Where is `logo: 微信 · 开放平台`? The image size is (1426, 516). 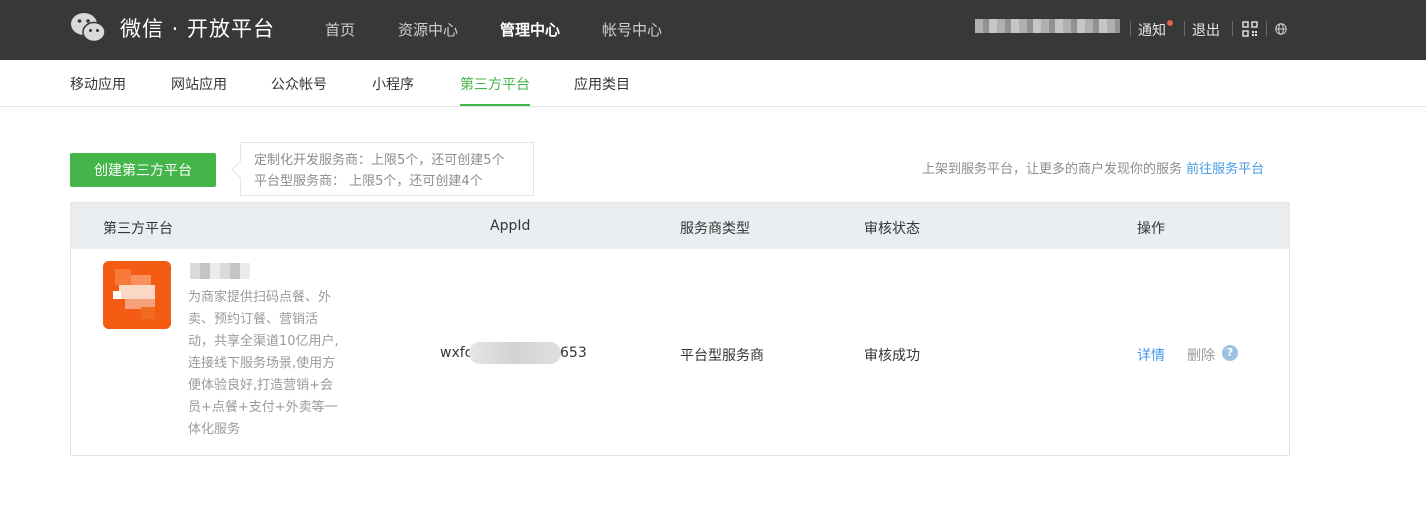
logo: 微信 · 开放平台 is located at coordinates (172, 28).